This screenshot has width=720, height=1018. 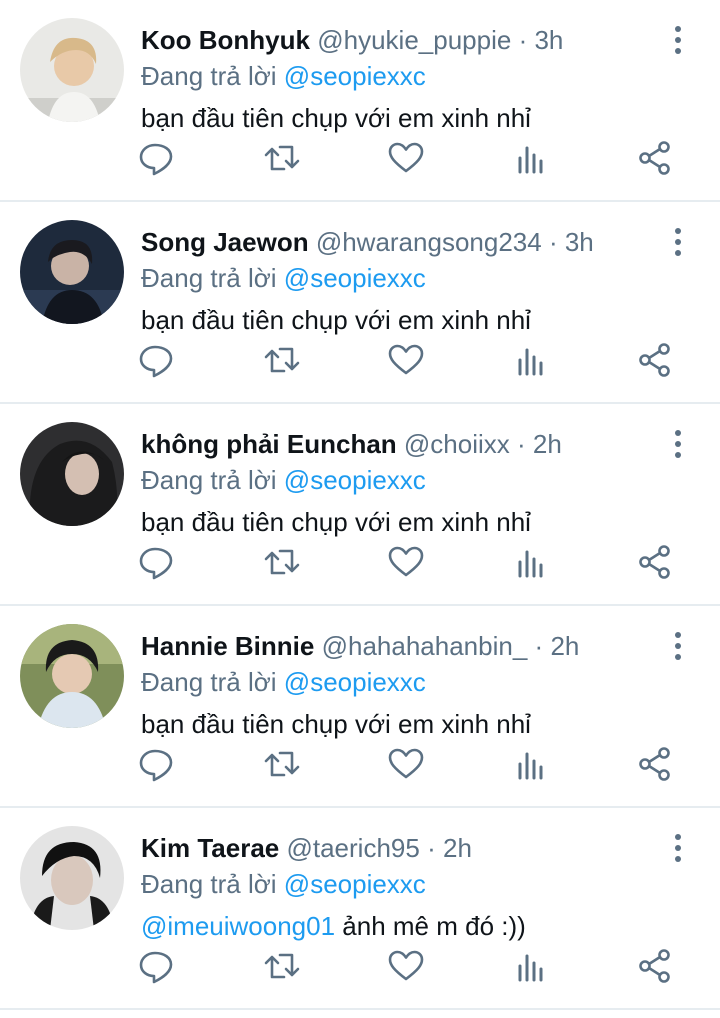 I want to click on body-mention: @imeuiwoong01, so click(x=238, y=926).